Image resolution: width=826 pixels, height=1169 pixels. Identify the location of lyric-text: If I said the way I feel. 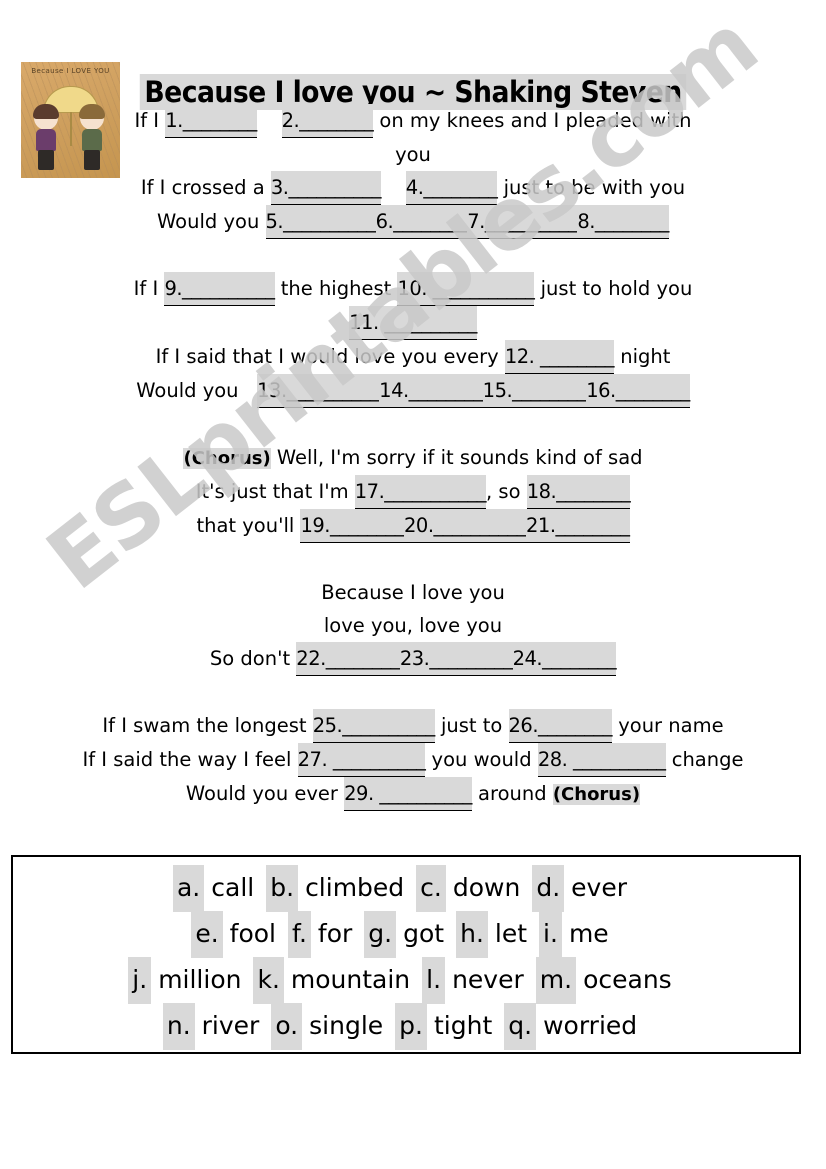
(190, 759).